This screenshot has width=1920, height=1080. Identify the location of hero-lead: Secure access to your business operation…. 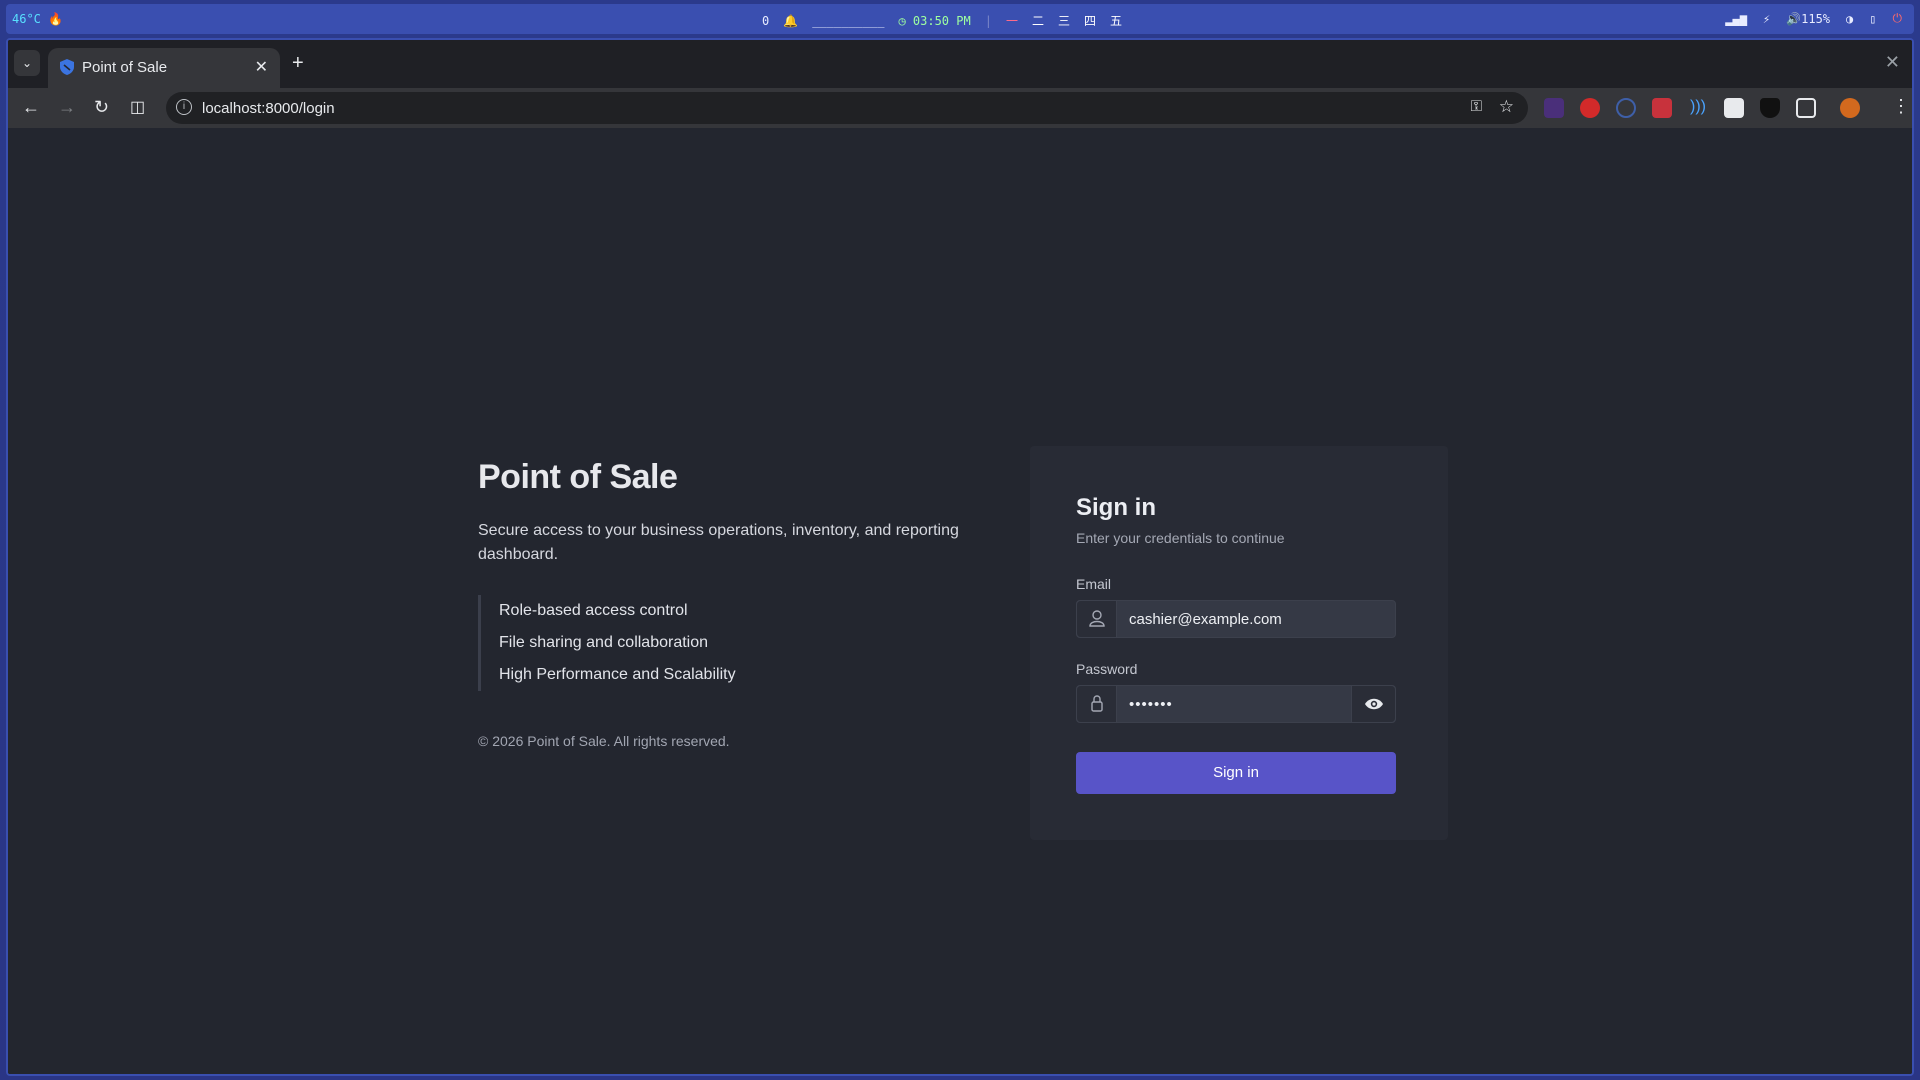
(718, 542).